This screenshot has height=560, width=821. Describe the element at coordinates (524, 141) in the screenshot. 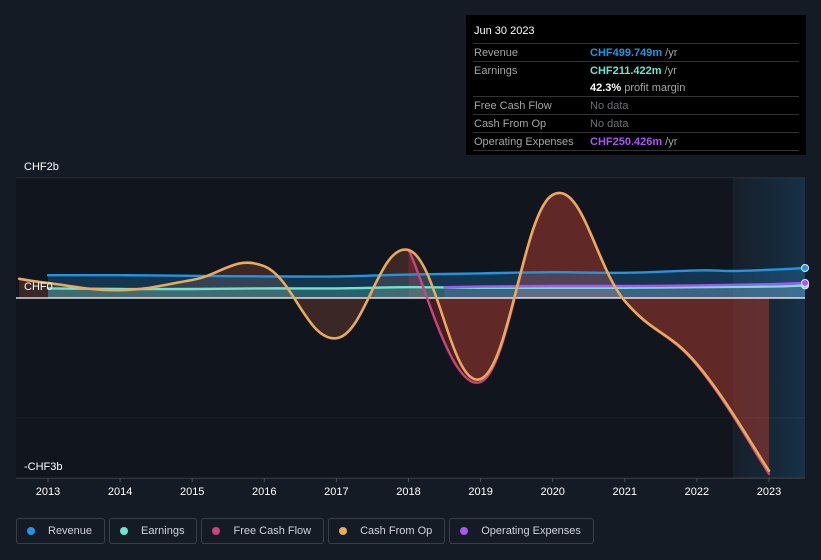

I see `tooltip-row-label: Operating Expenses` at that location.